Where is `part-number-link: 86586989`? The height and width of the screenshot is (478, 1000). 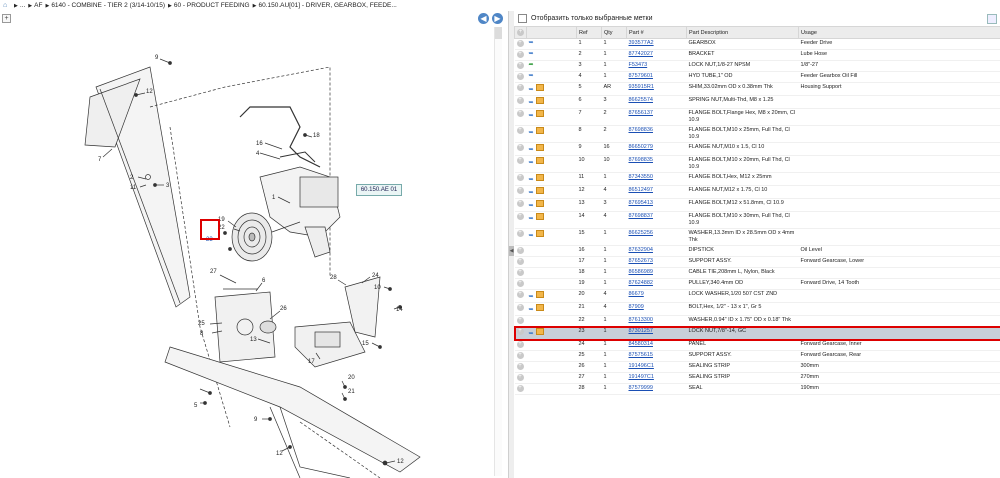 part-number-link: 86586989 is located at coordinates (641, 272).